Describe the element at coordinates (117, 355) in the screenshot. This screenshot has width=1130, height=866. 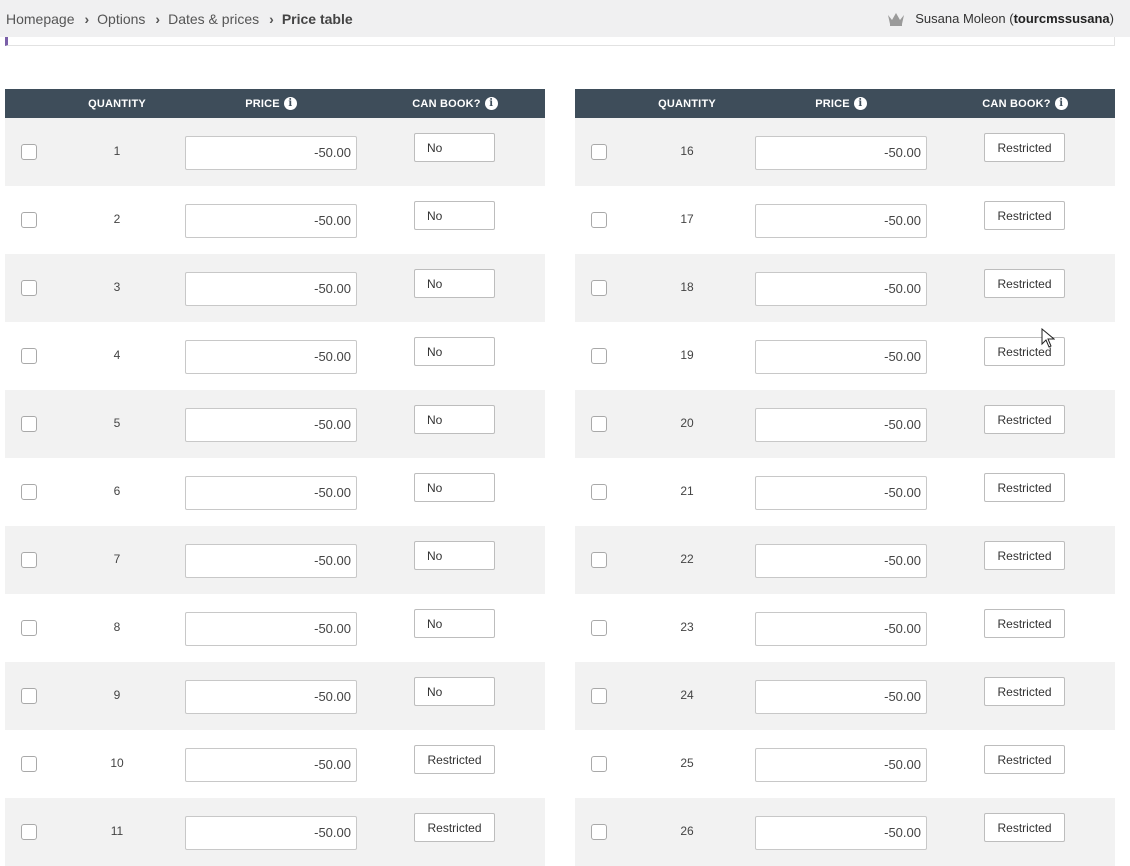
I see `quantity-value: 4` at that location.